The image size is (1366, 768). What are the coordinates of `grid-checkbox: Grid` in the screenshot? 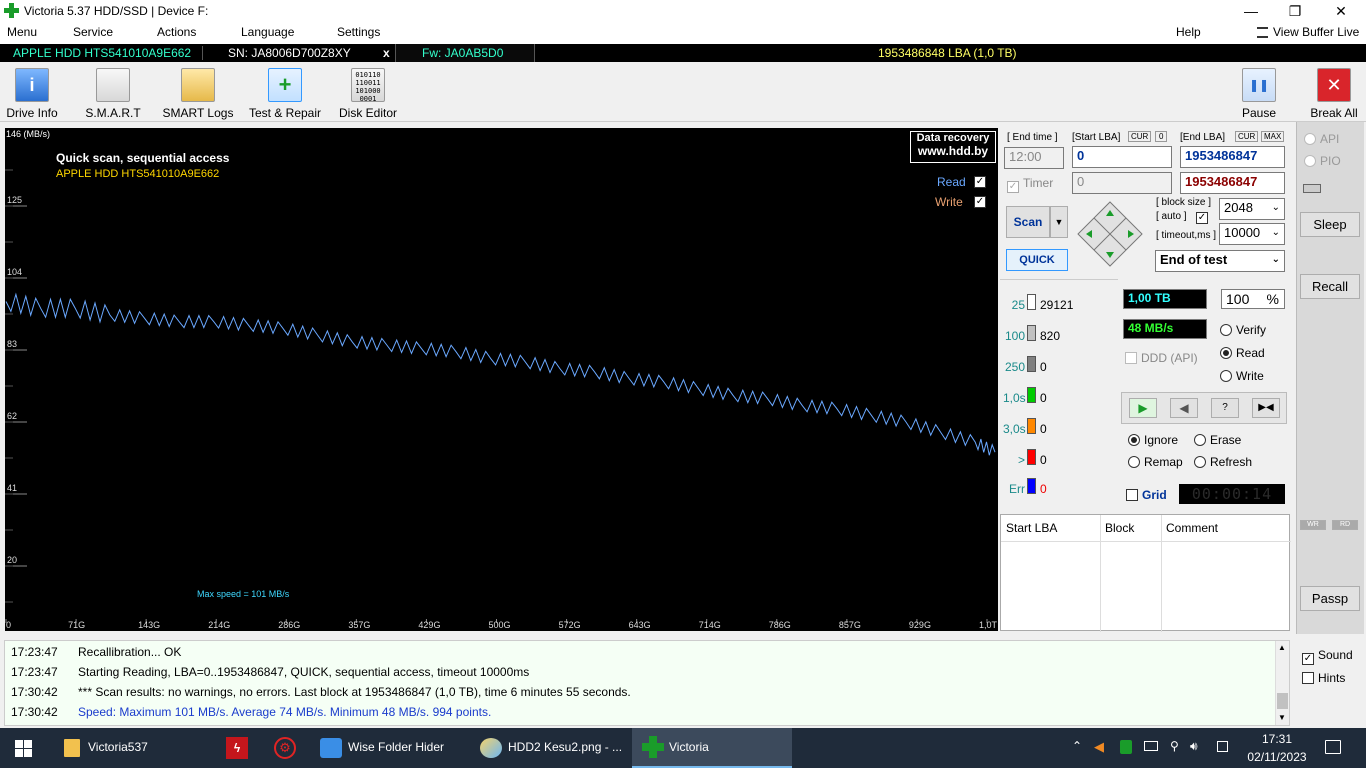 It's located at (1146, 495).